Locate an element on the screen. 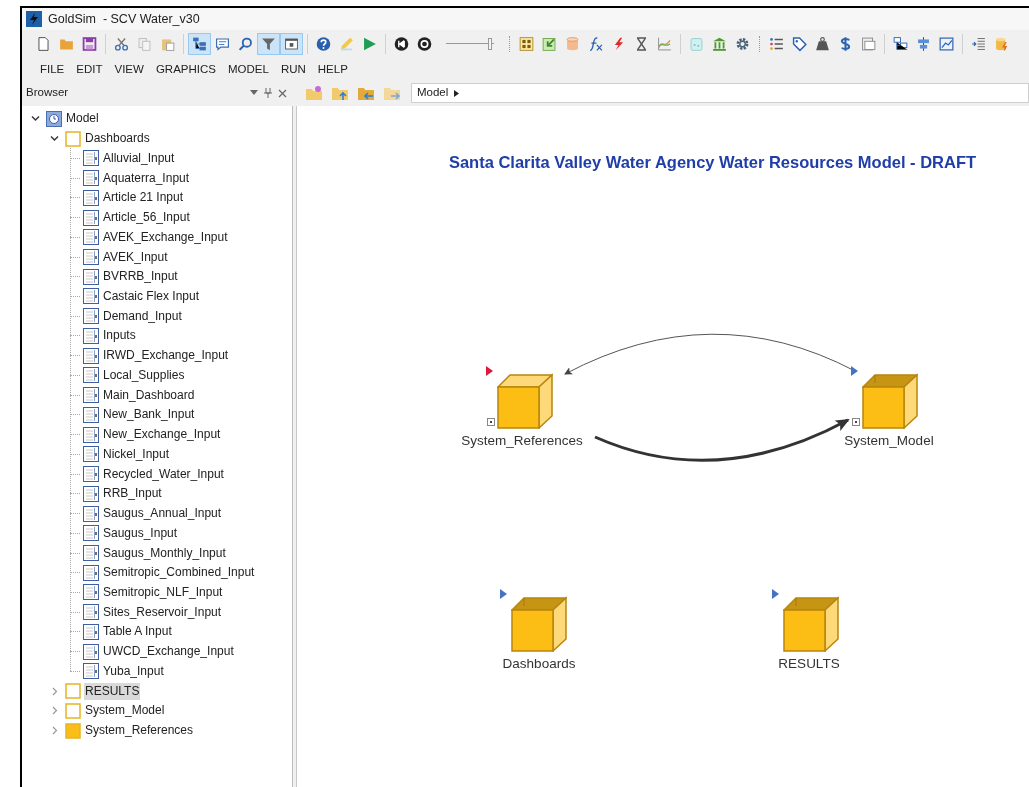 The width and height of the screenshot is (1029, 787). speed-slider is located at coordinates (470, 44).